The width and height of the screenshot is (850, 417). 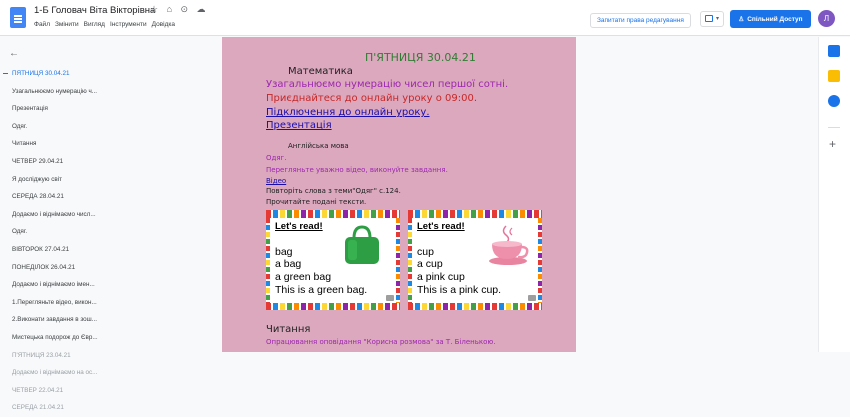 I want to click on video-link: Відео, so click(x=276, y=181).